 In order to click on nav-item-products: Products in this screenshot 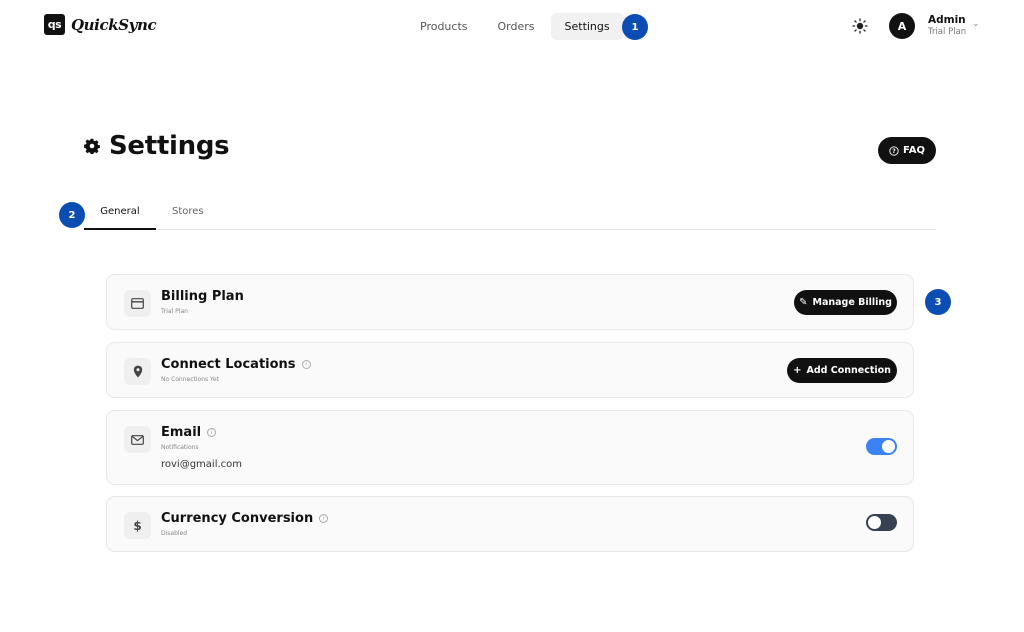, I will do `click(444, 26)`.